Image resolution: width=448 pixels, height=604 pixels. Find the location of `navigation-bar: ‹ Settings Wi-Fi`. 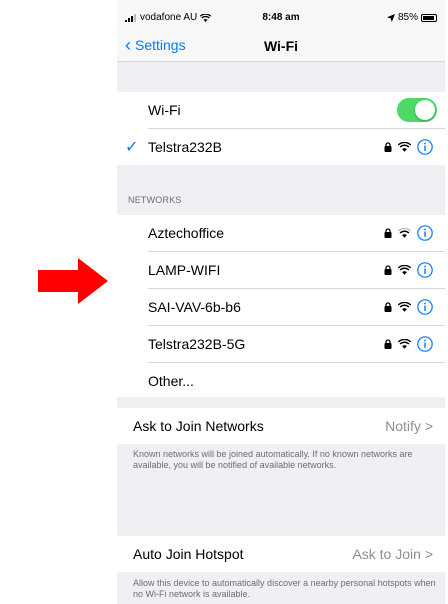

navigation-bar: ‹ Settings Wi-Fi is located at coordinates (281, 46).